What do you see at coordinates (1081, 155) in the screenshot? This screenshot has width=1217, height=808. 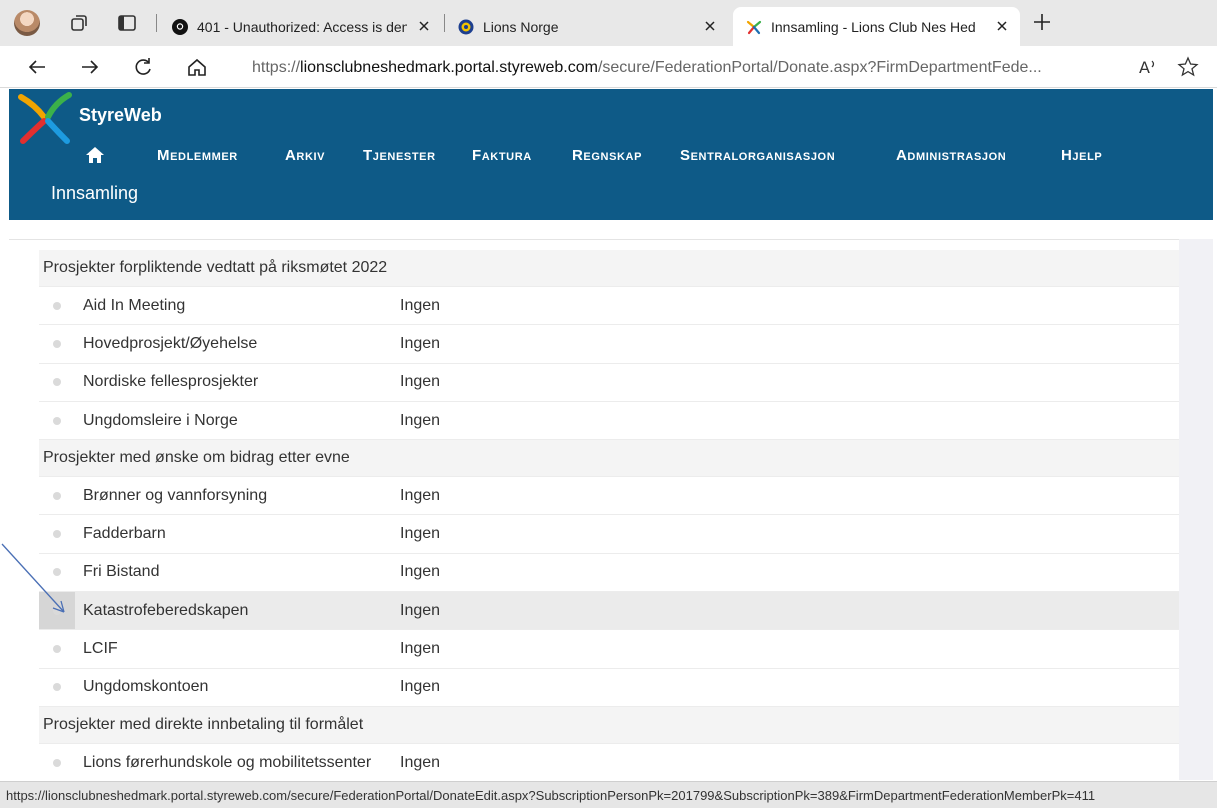 I see `nav-hjelp: Hjelp` at bounding box center [1081, 155].